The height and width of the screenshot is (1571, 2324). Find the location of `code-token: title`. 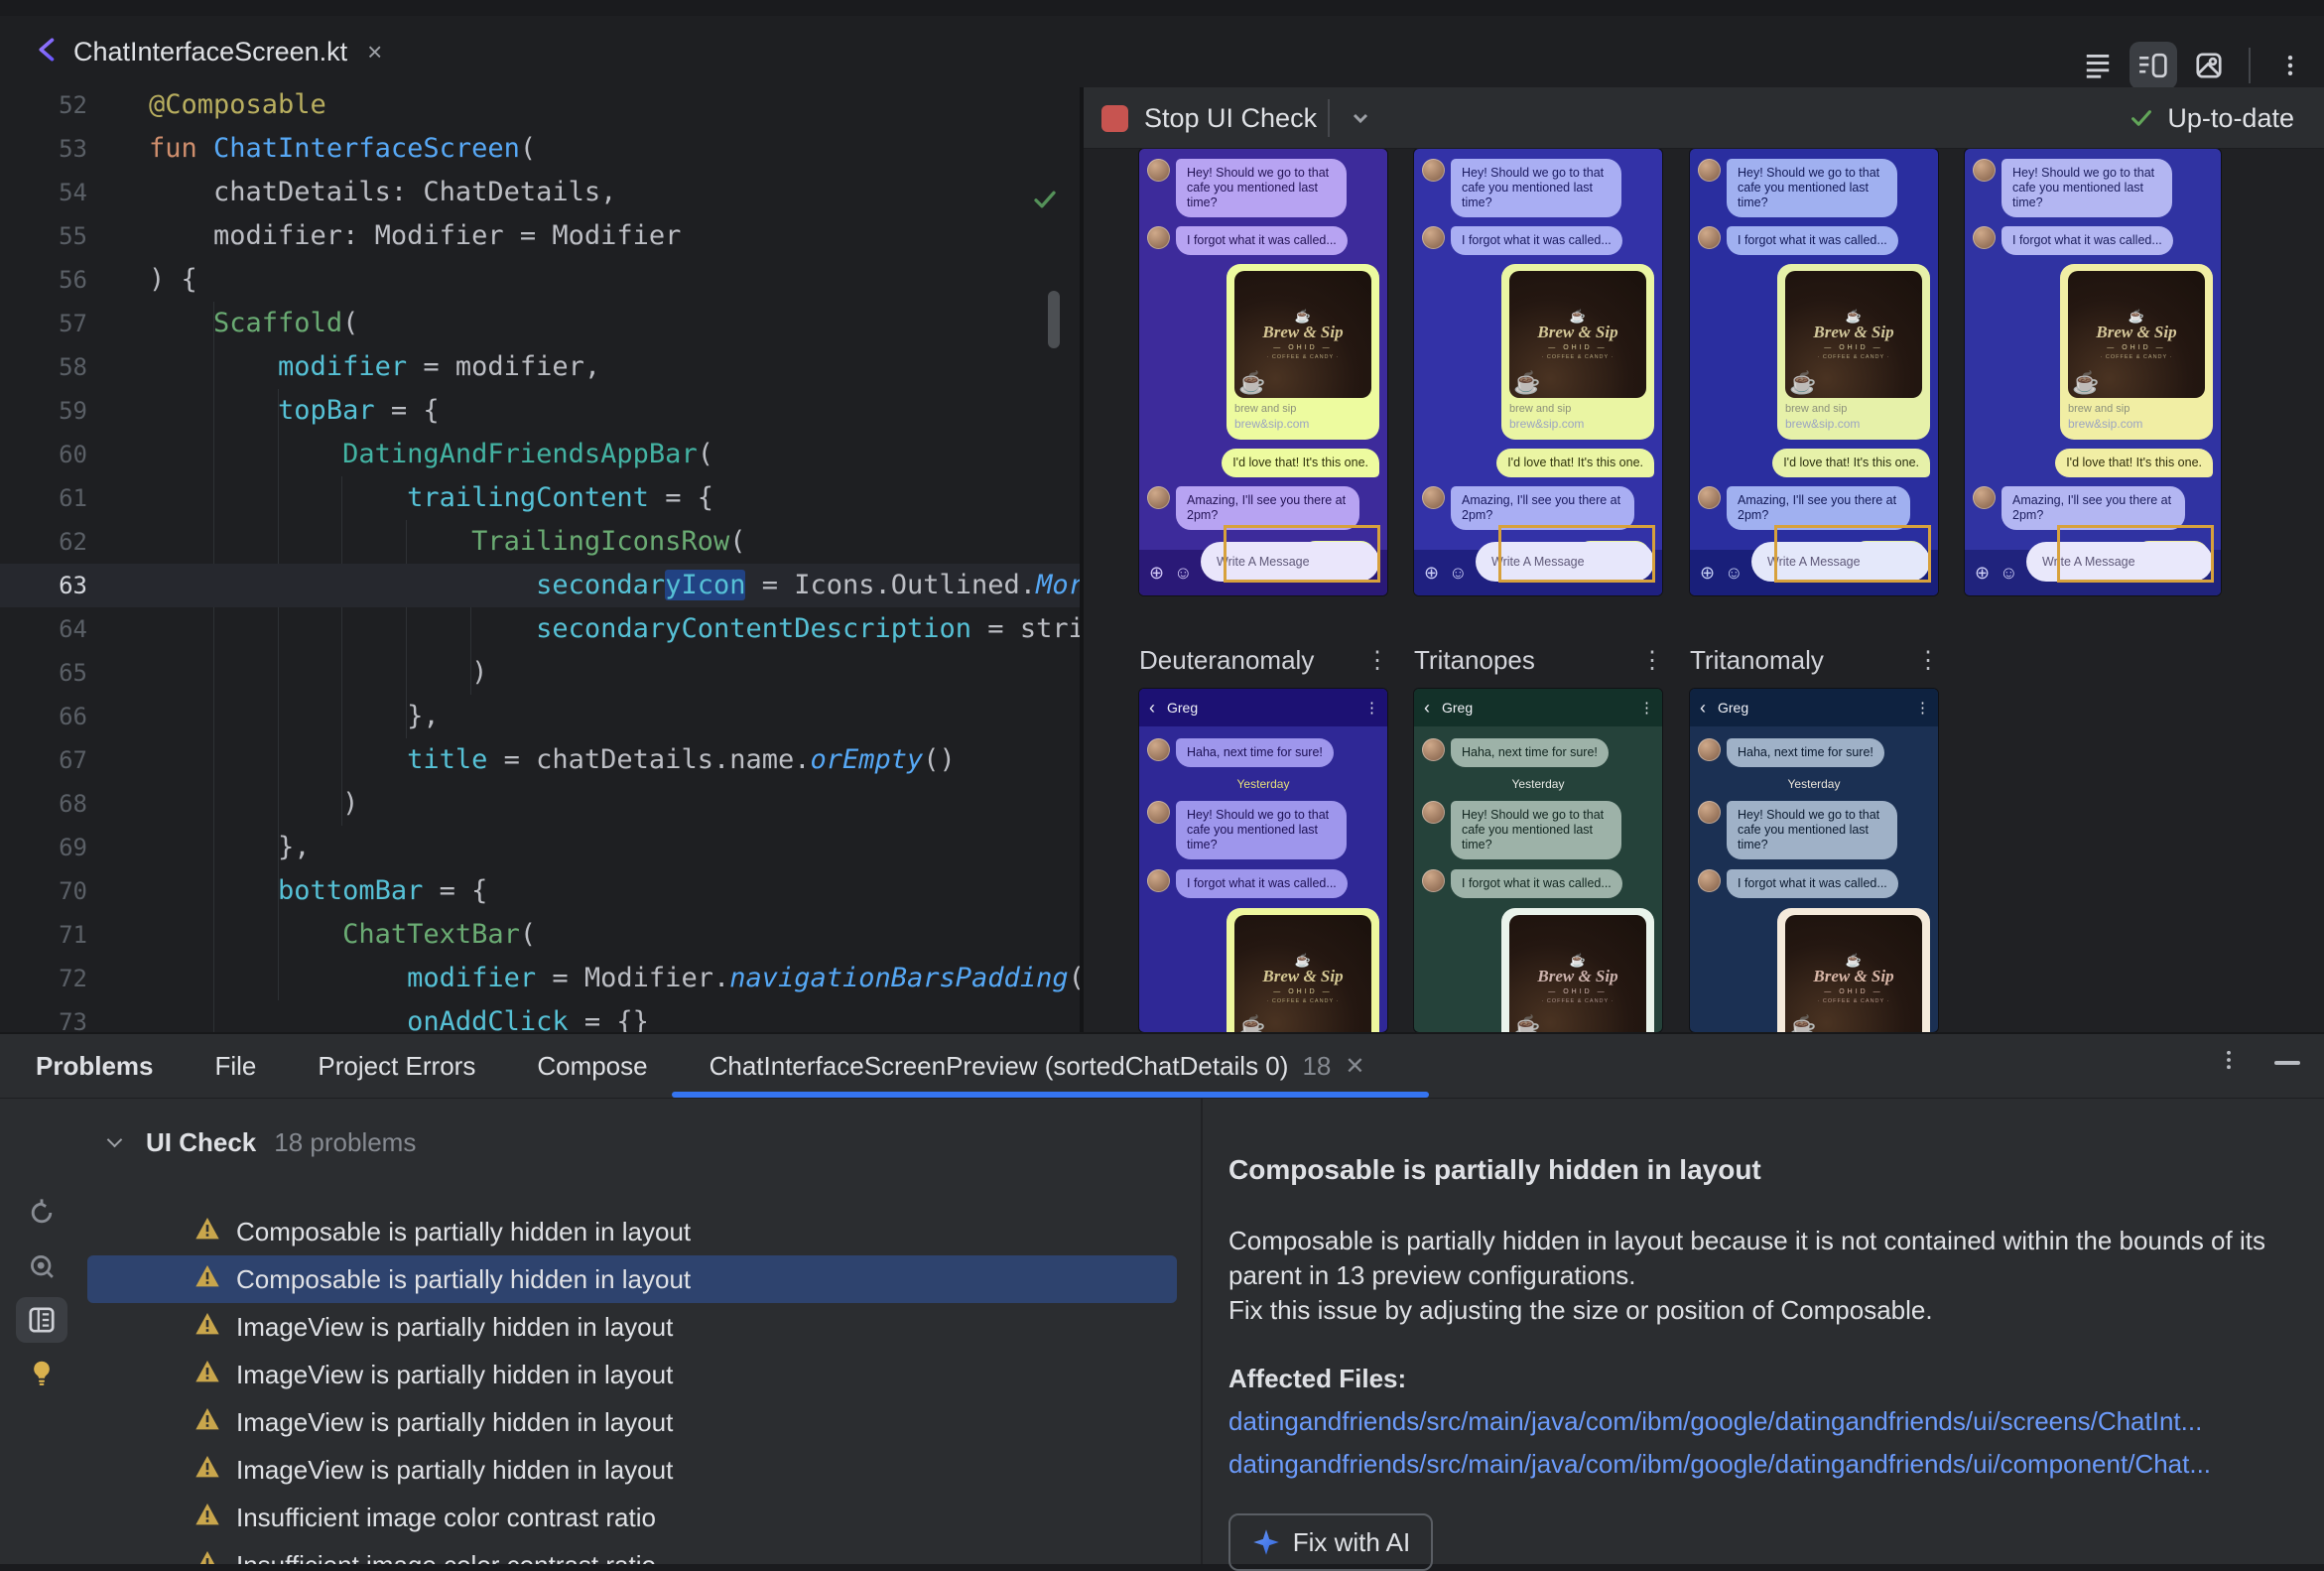

code-token: title is located at coordinates (447, 759).